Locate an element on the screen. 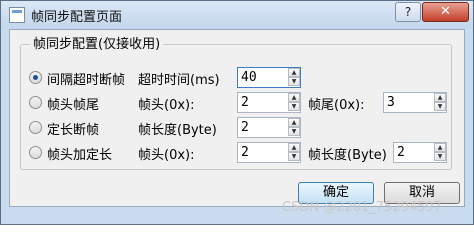  head2-value: 2 is located at coordinates (245, 152).